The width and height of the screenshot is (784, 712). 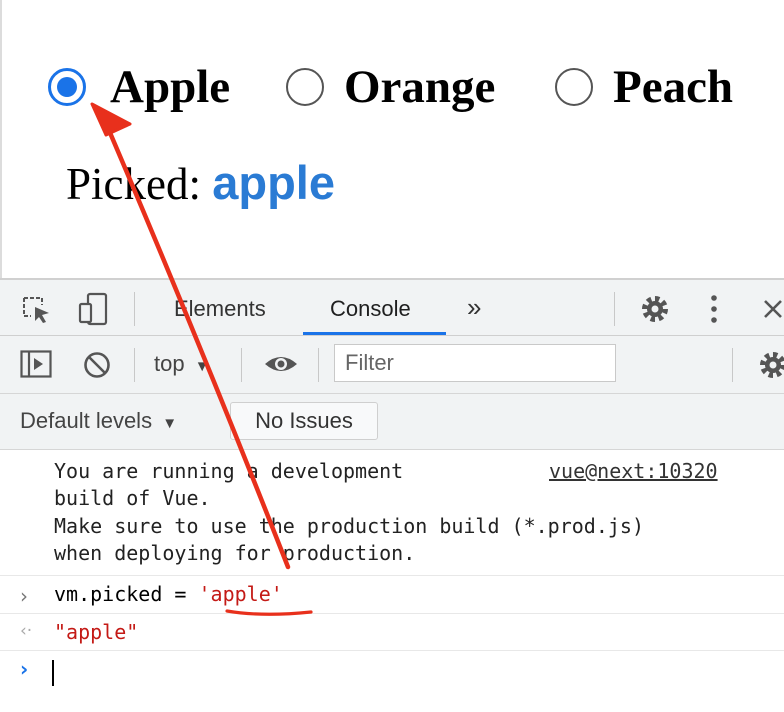 What do you see at coordinates (229, 471) in the screenshot?
I see `console-message-line: You are running a development` at bounding box center [229, 471].